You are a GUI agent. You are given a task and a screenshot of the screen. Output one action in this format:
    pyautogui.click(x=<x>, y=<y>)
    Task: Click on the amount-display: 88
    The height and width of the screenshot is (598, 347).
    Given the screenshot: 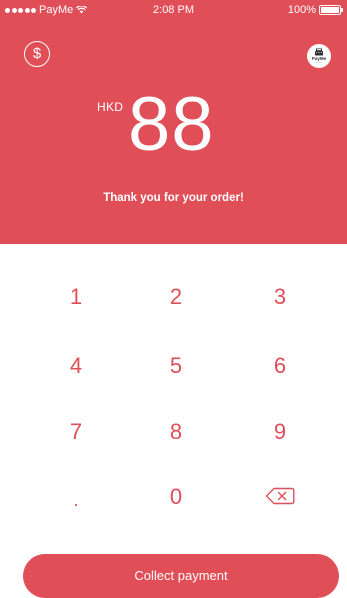 What is the action you would take?
    pyautogui.click(x=171, y=124)
    